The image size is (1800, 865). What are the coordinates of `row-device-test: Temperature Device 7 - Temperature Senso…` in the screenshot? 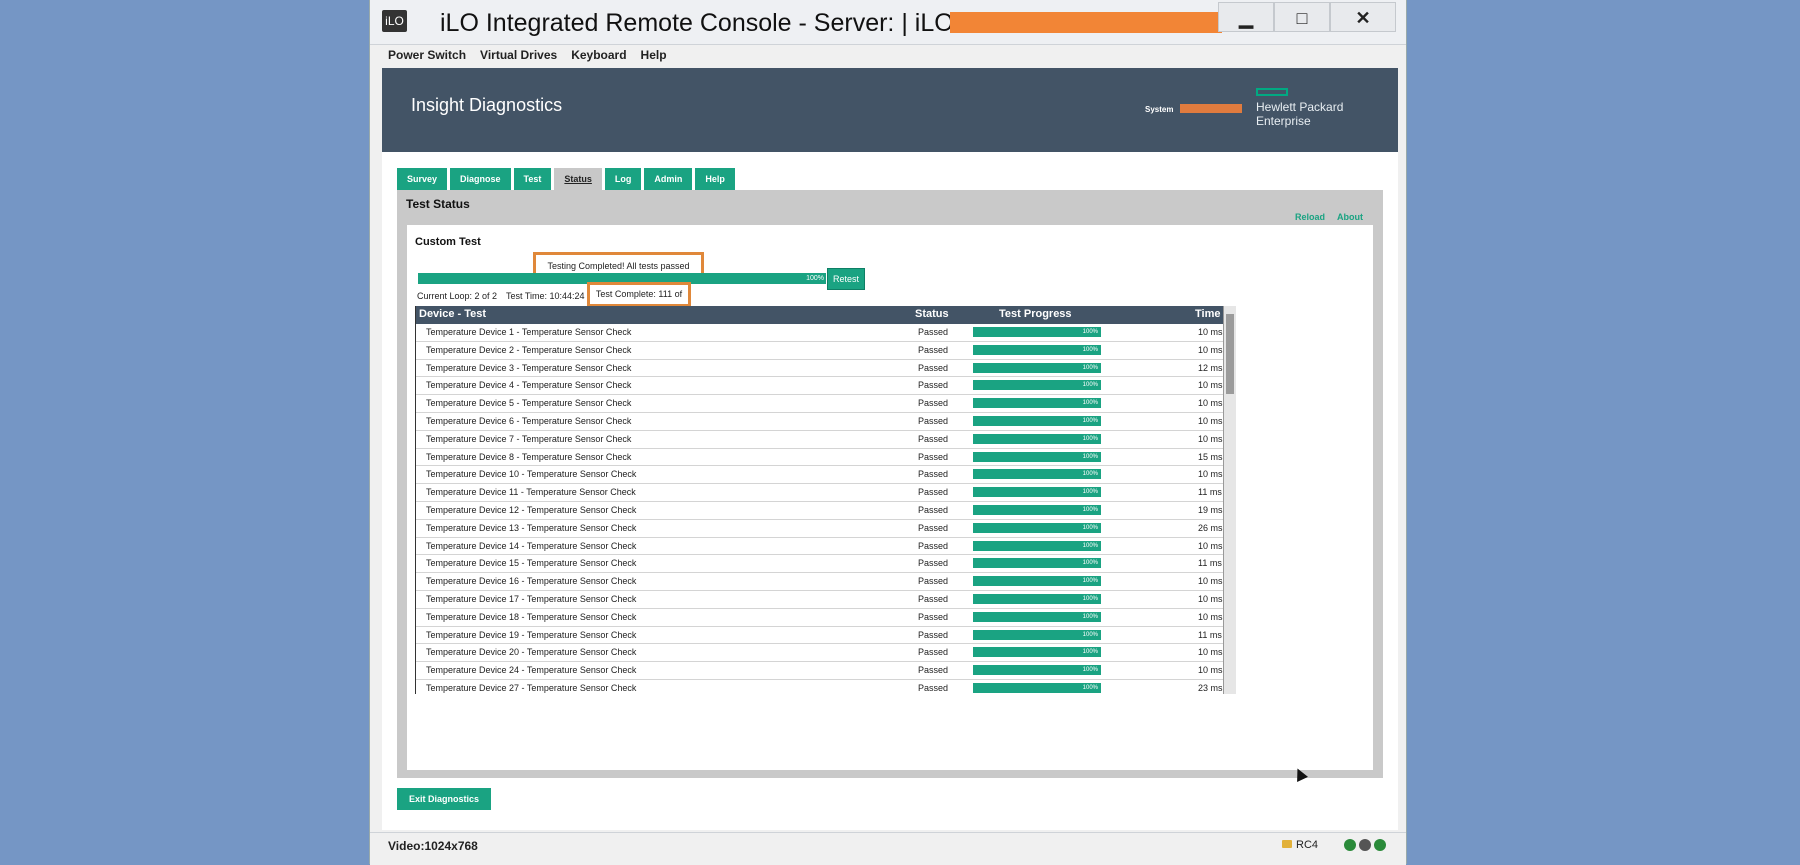 It's located at (529, 438).